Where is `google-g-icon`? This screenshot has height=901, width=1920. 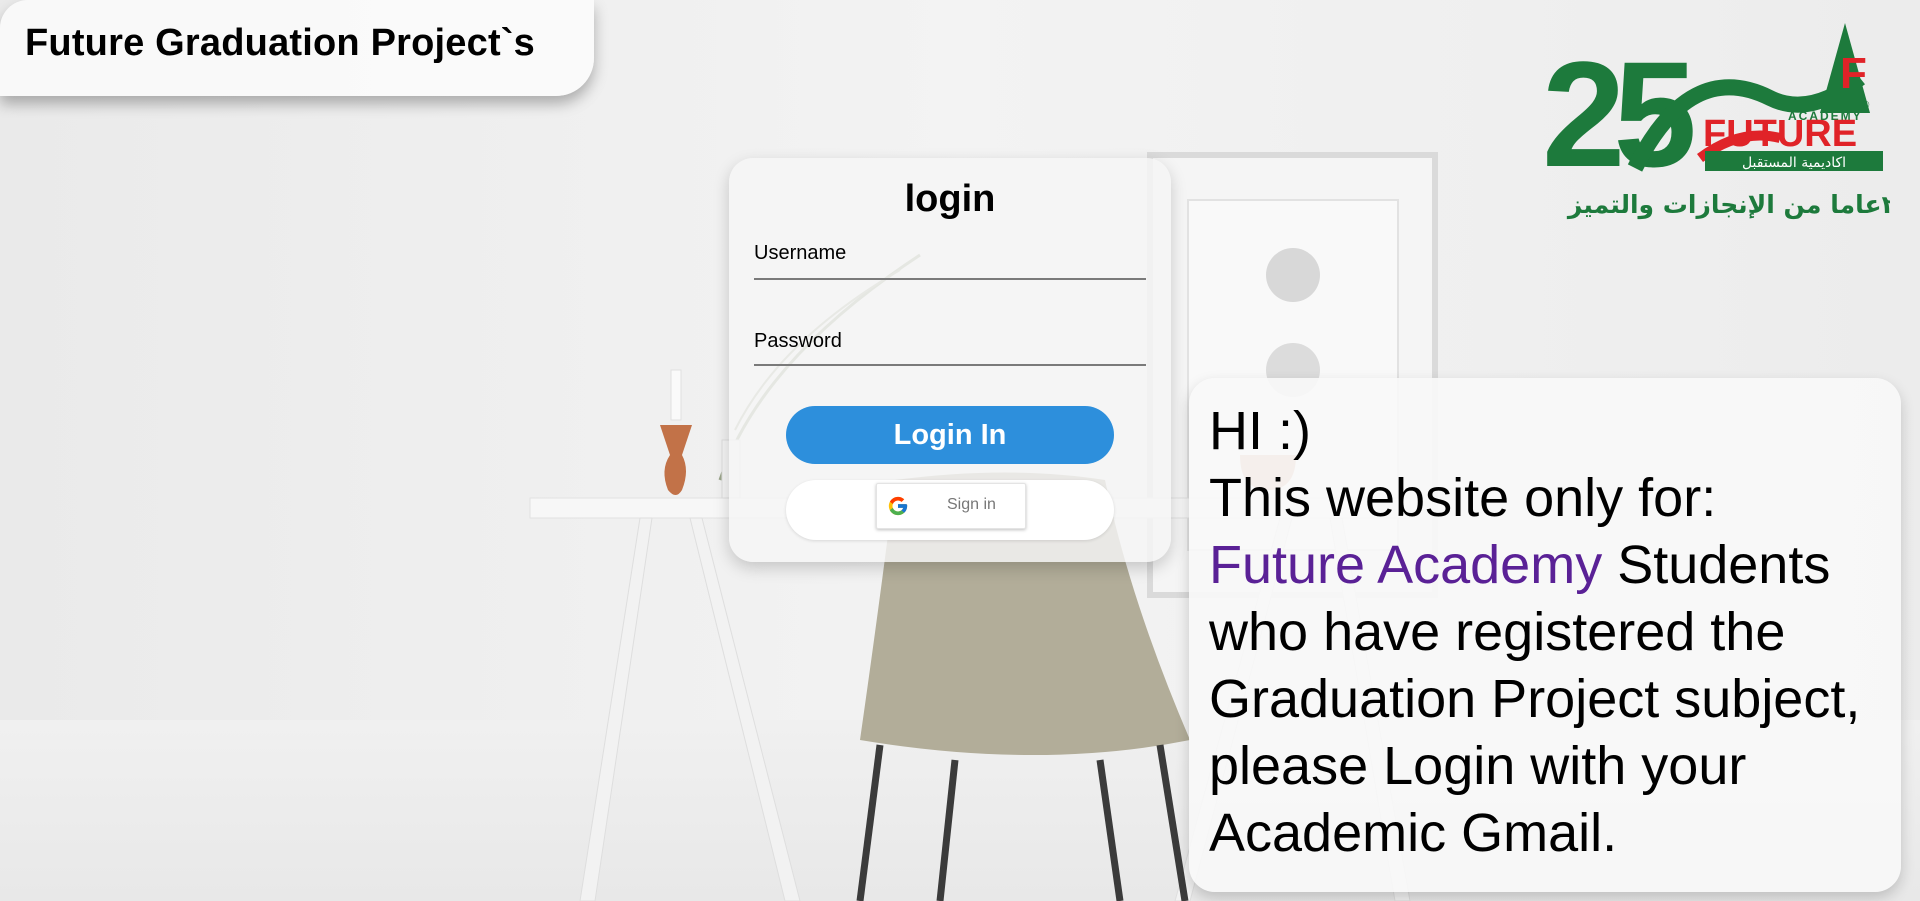 google-g-icon is located at coordinates (898, 506).